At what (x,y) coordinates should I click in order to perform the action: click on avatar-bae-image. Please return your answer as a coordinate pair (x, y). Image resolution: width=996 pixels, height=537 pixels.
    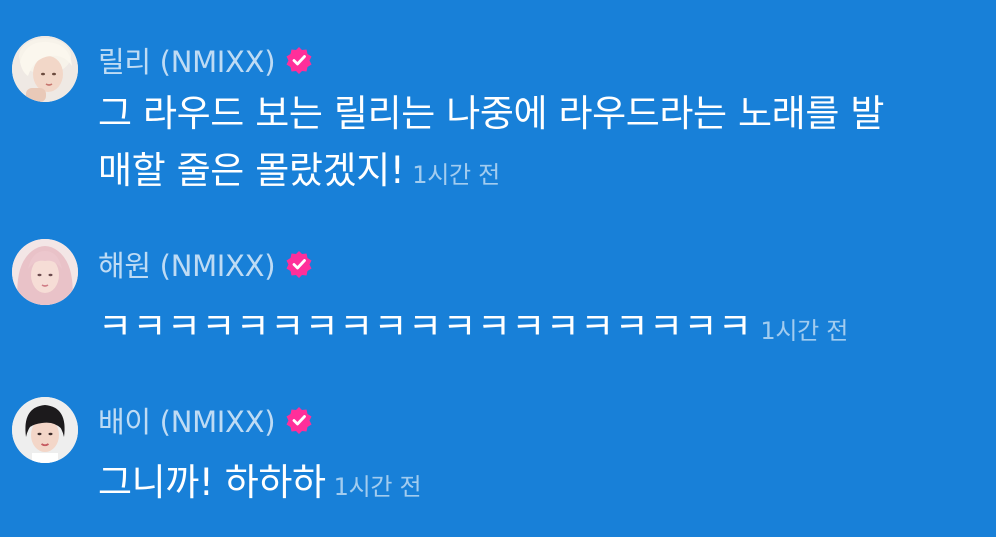
    Looking at the image, I should click on (45, 430).